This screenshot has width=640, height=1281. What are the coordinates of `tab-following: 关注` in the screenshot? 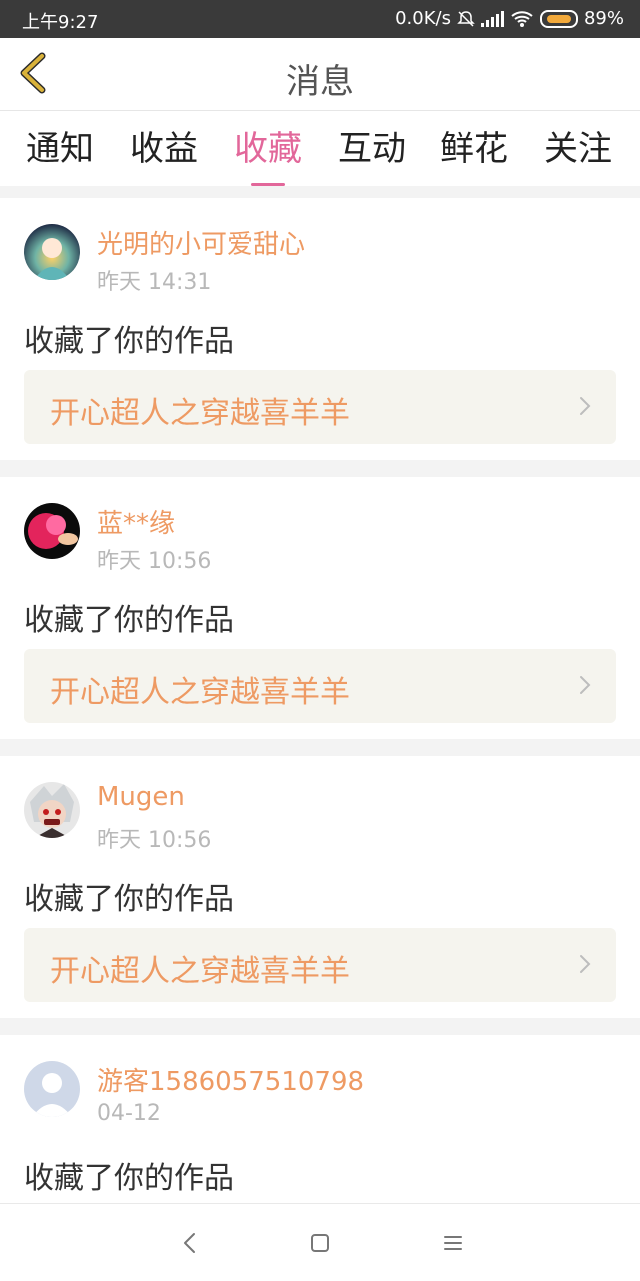 It's located at (578, 145).